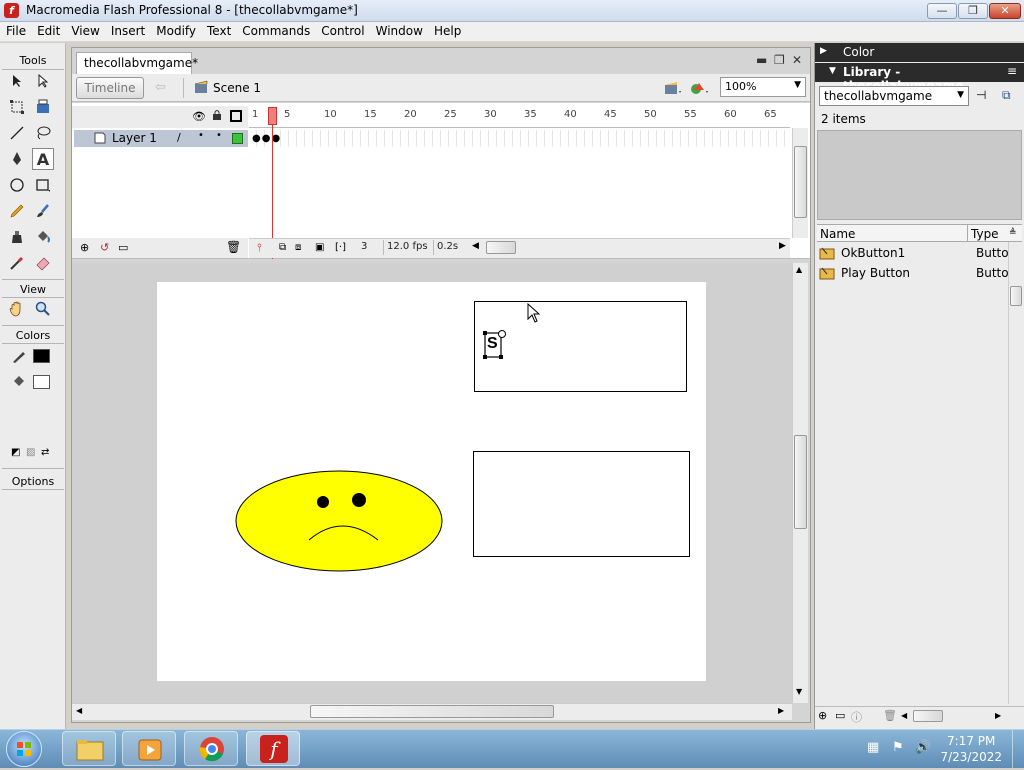  I want to click on menu-window: Window, so click(399, 30).